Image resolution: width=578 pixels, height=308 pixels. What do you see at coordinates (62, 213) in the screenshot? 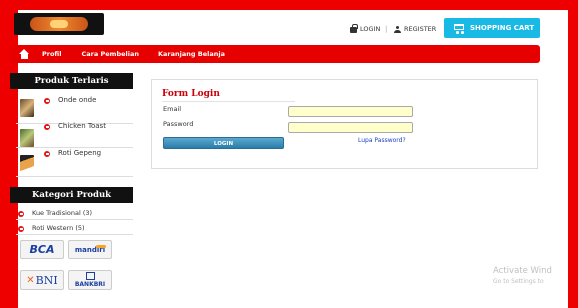
I see `category-link-kue-tradisional: Kue Tradisional (3)` at bounding box center [62, 213].